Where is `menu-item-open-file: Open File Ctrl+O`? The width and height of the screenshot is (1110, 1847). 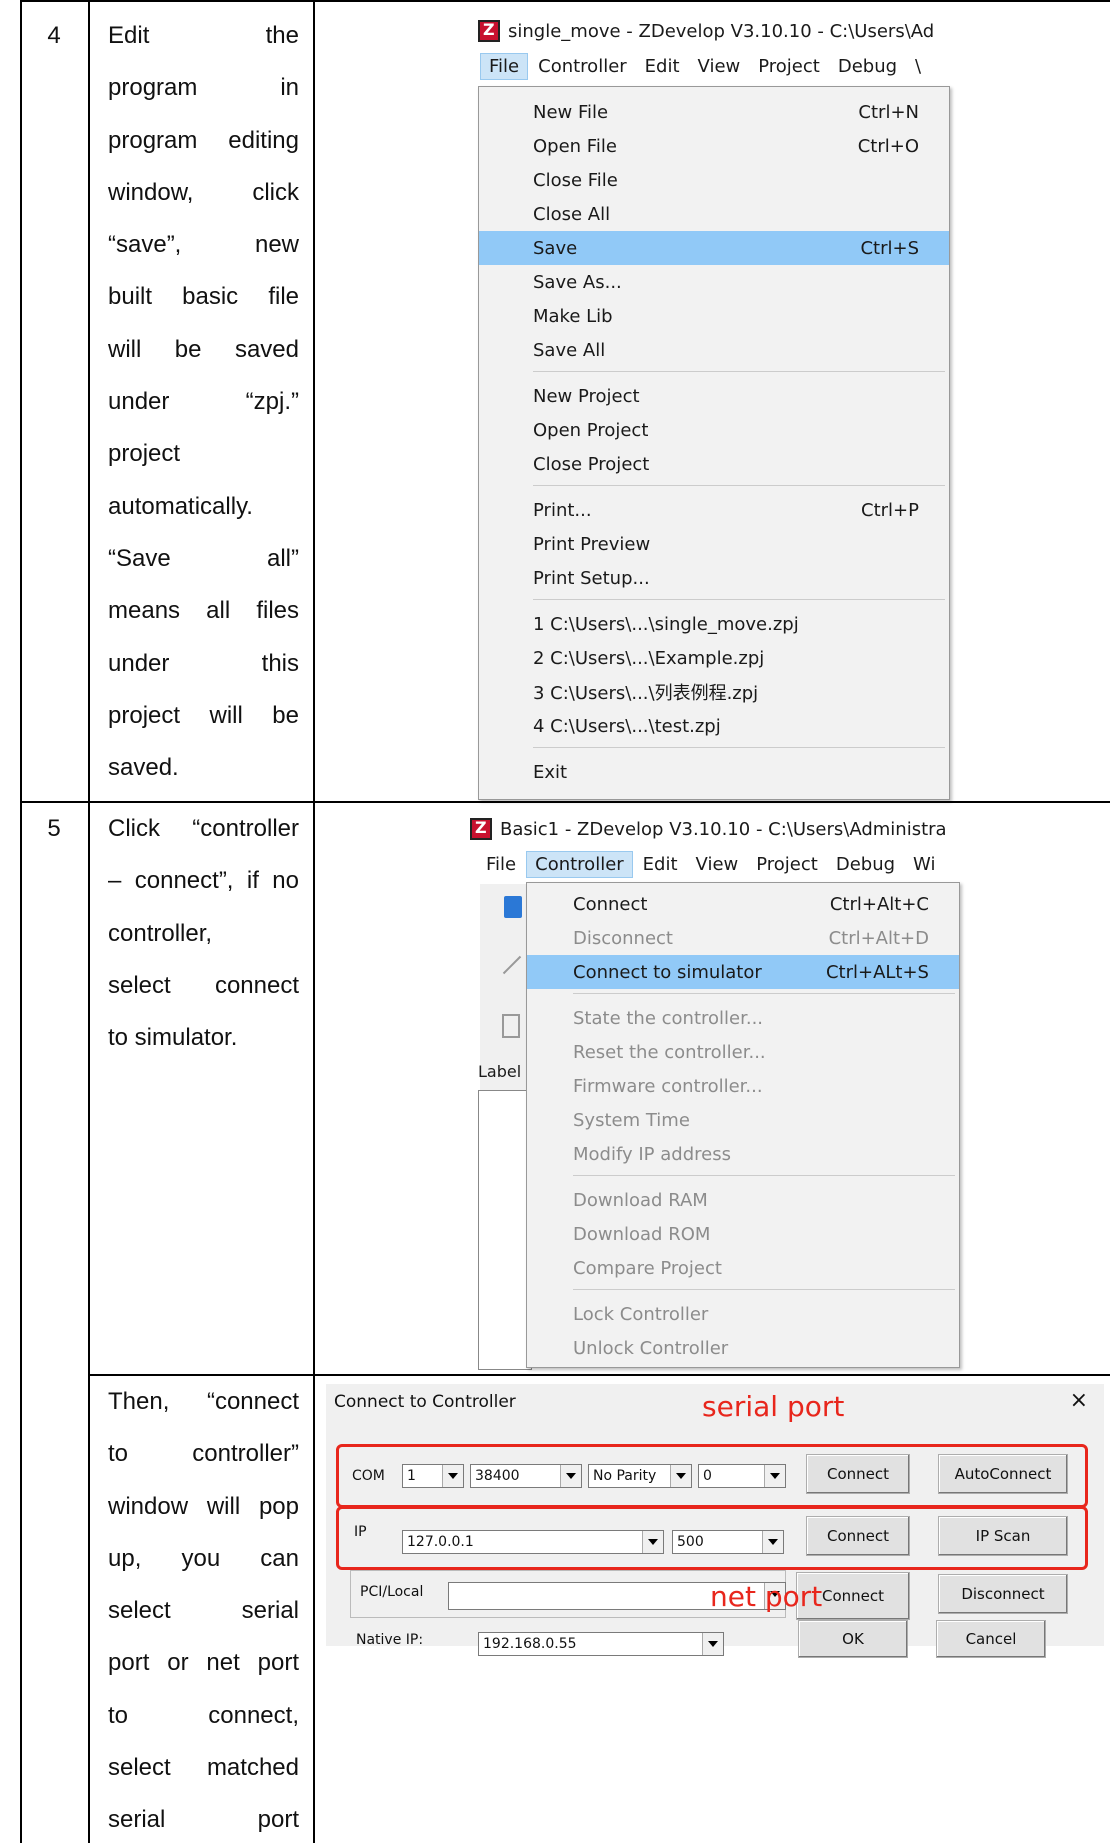
menu-item-open-file: Open File Ctrl+O is located at coordinates (714, 146).